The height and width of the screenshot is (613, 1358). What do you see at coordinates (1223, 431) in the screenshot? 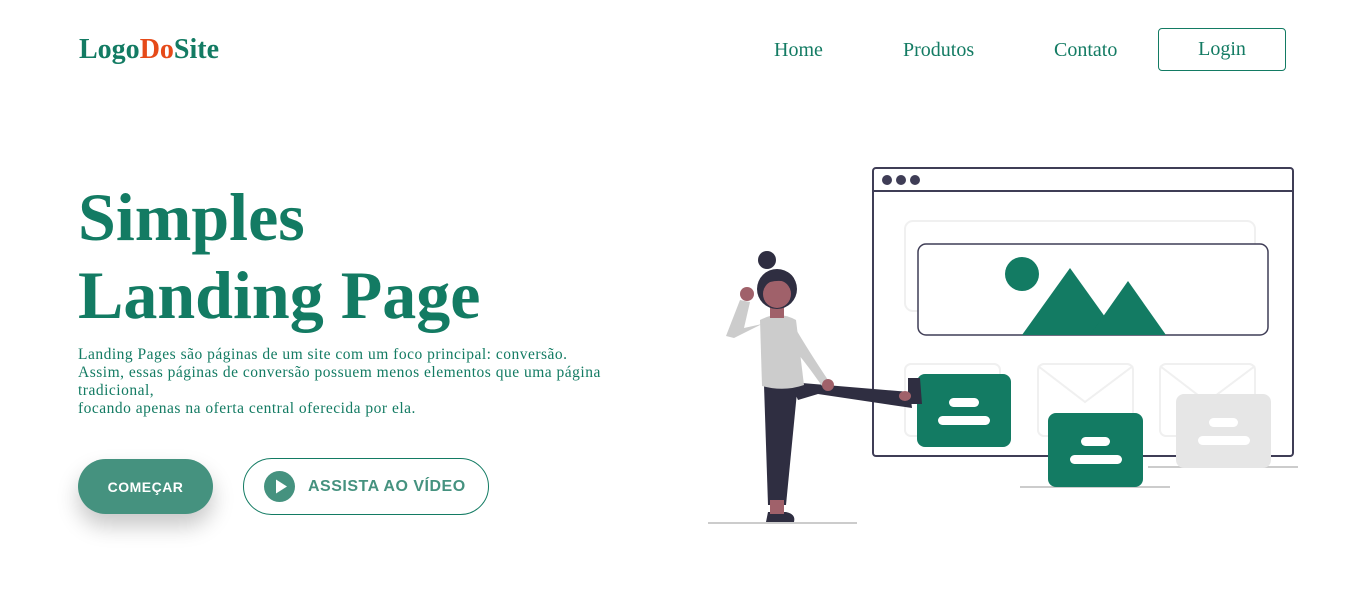
I see `card-gray` at bounding box center [1223, 431].